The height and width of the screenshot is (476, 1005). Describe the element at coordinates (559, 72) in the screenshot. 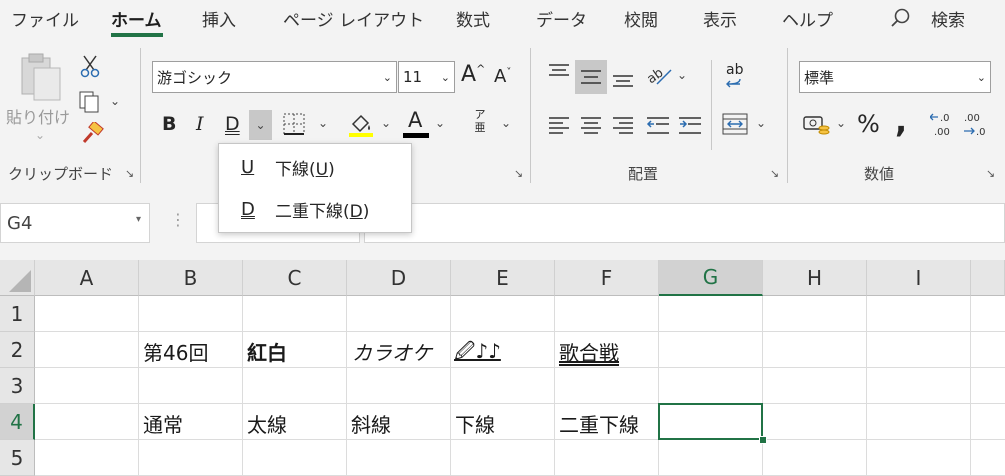

I see `align-top-icon` at that location.